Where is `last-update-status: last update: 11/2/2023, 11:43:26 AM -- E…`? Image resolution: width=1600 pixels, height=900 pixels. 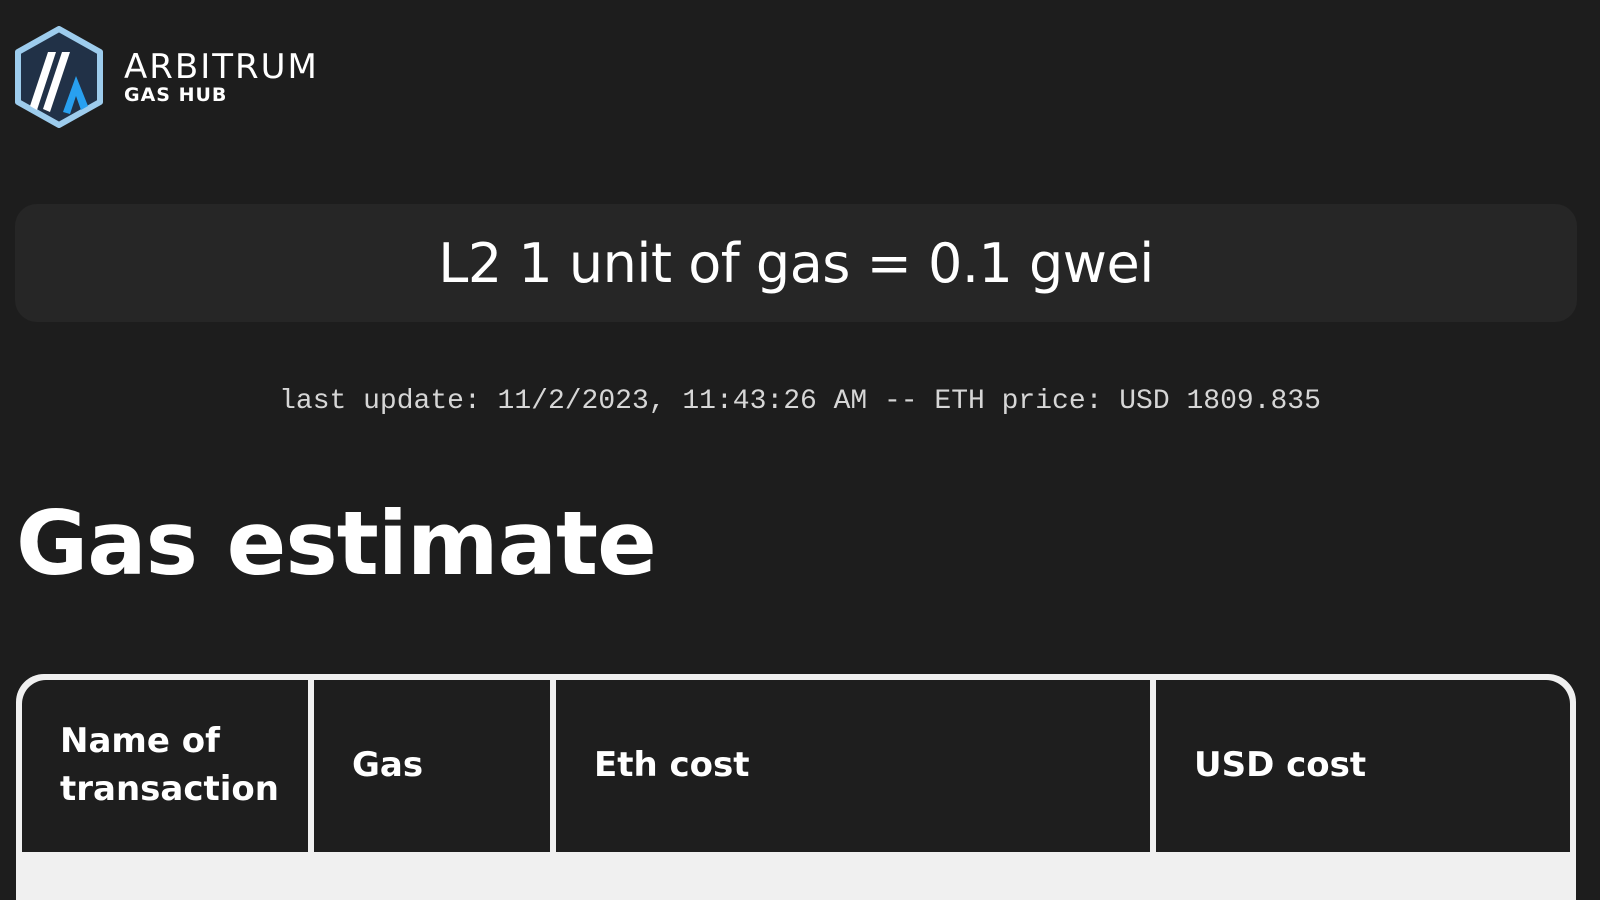 last-update-status: last update: 11/2/2023, 11:43:26 AM -- E… is located at coordinates (800, 401).